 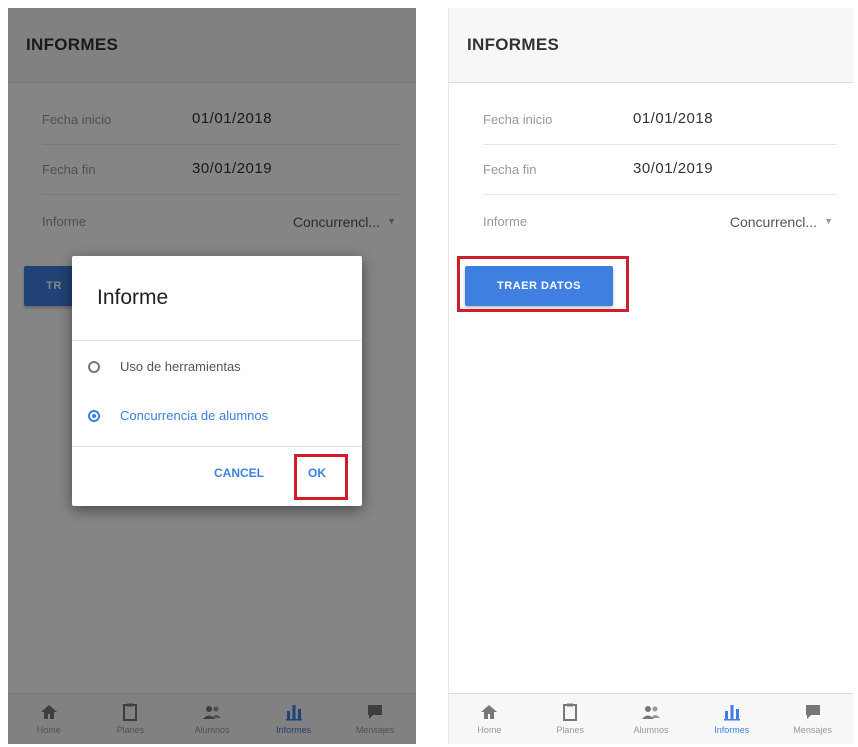 What do you see at coordinates (180, 366) in the screenshot?
I see `option-label: Uso de herramientas` at bounding box center [180, 366].